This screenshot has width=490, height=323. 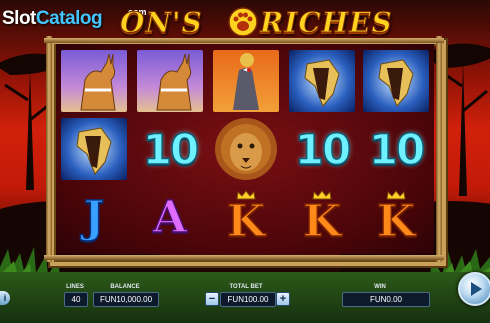 I want to click on increase-bet-button: +, so click(x=283, y=299).